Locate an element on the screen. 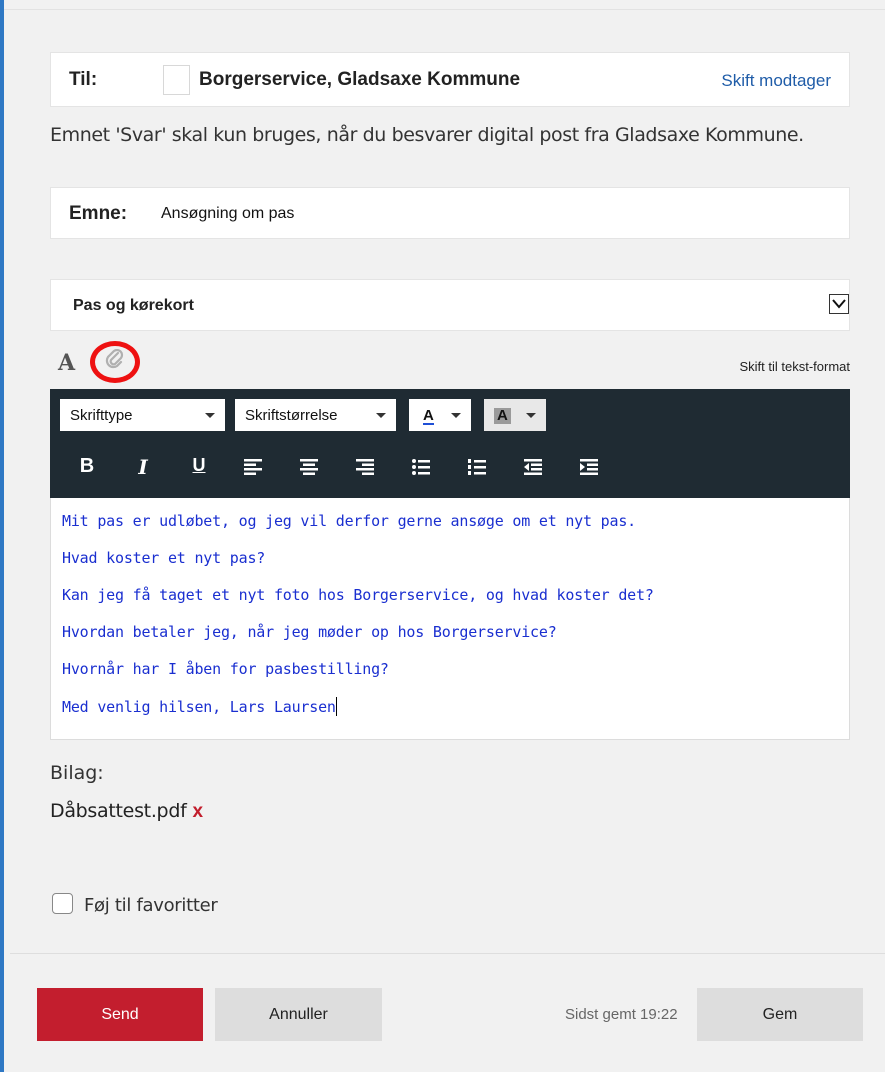 The width and height of the screenshot is (885, 1072). change-recipient-link: Skift modtager is located at coordinates (776, 81).